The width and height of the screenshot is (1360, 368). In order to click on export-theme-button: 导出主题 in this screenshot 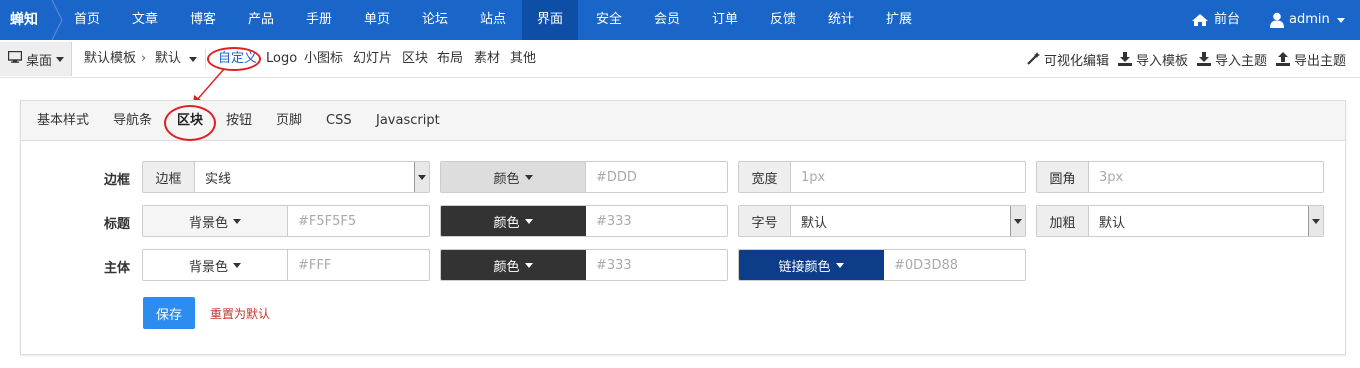, I will do `click(1311, 59)`.